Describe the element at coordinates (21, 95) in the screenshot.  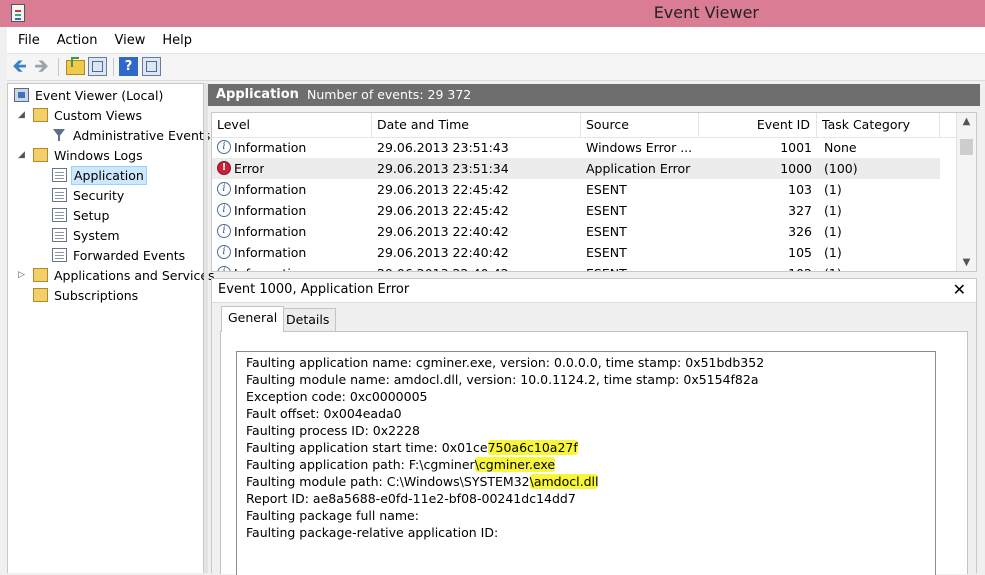
I see `event-viewer-icon` at that location.